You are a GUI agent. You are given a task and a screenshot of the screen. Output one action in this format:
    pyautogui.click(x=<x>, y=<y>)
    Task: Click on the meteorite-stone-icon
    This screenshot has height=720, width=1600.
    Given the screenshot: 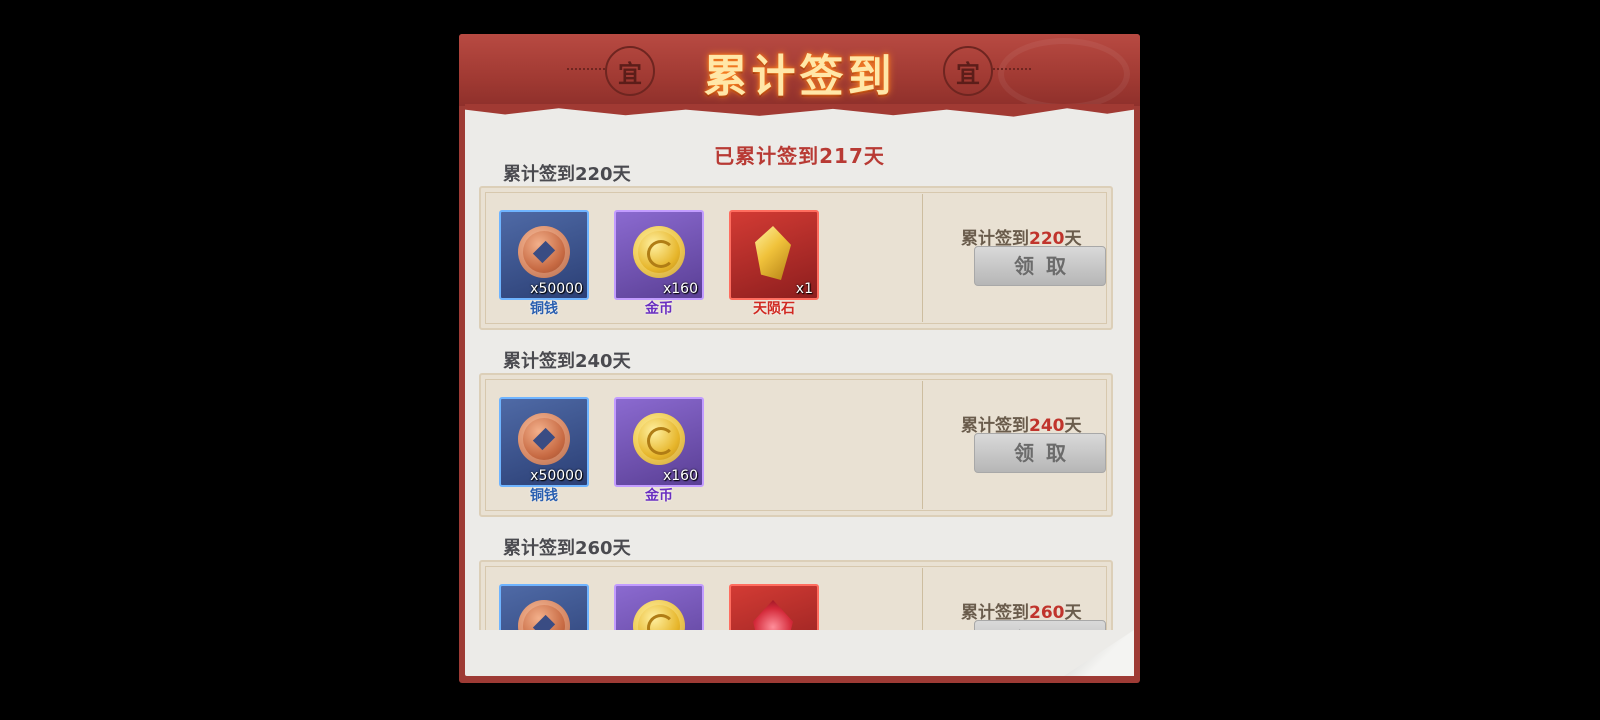 What is the action you would take?
    pyautogui.click(x=773, y=253)
    